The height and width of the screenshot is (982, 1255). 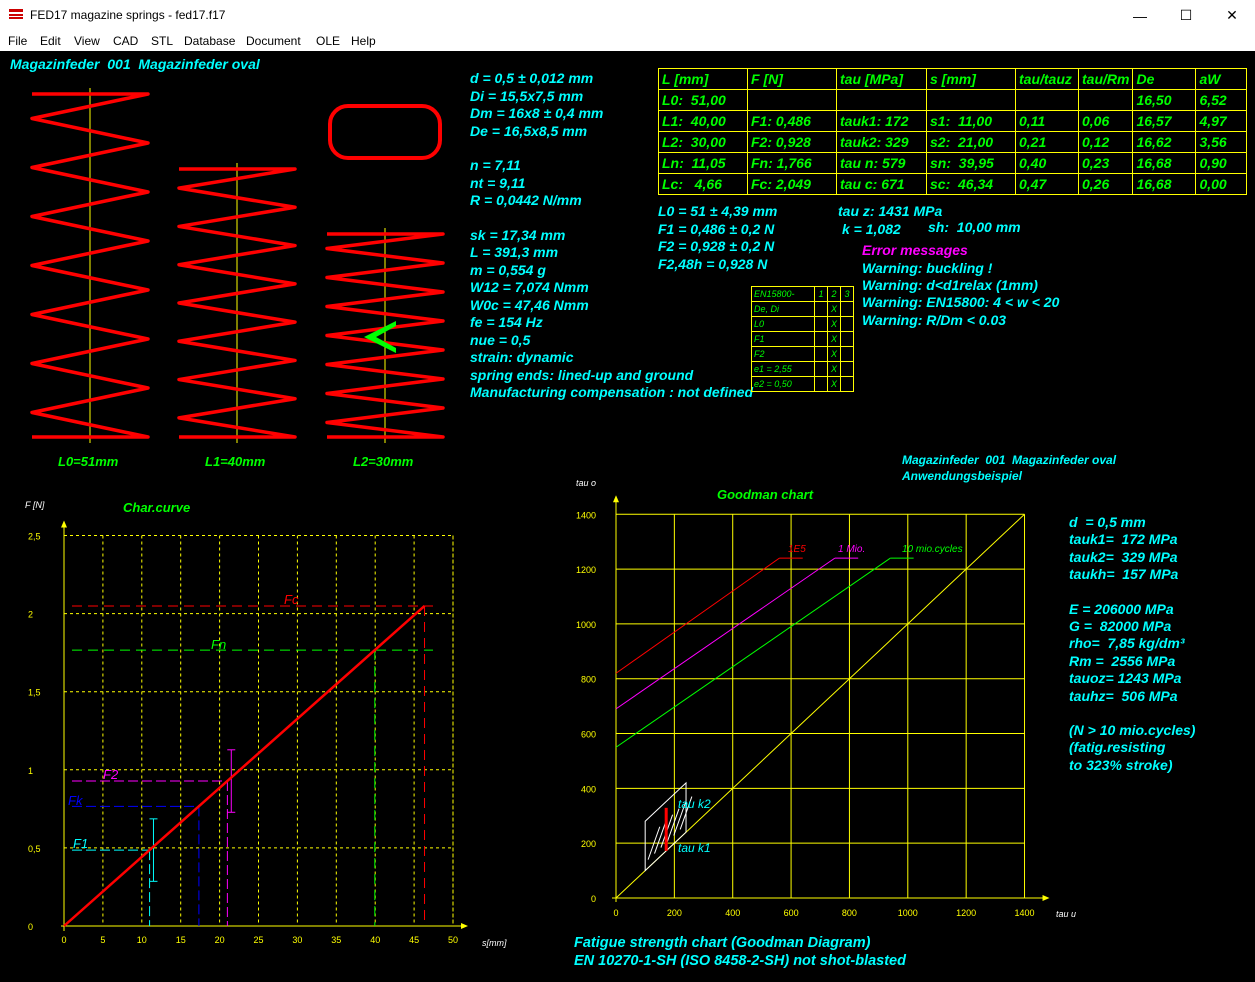 I want to click on x-tick-label: 25, so click(x=258, y=940).